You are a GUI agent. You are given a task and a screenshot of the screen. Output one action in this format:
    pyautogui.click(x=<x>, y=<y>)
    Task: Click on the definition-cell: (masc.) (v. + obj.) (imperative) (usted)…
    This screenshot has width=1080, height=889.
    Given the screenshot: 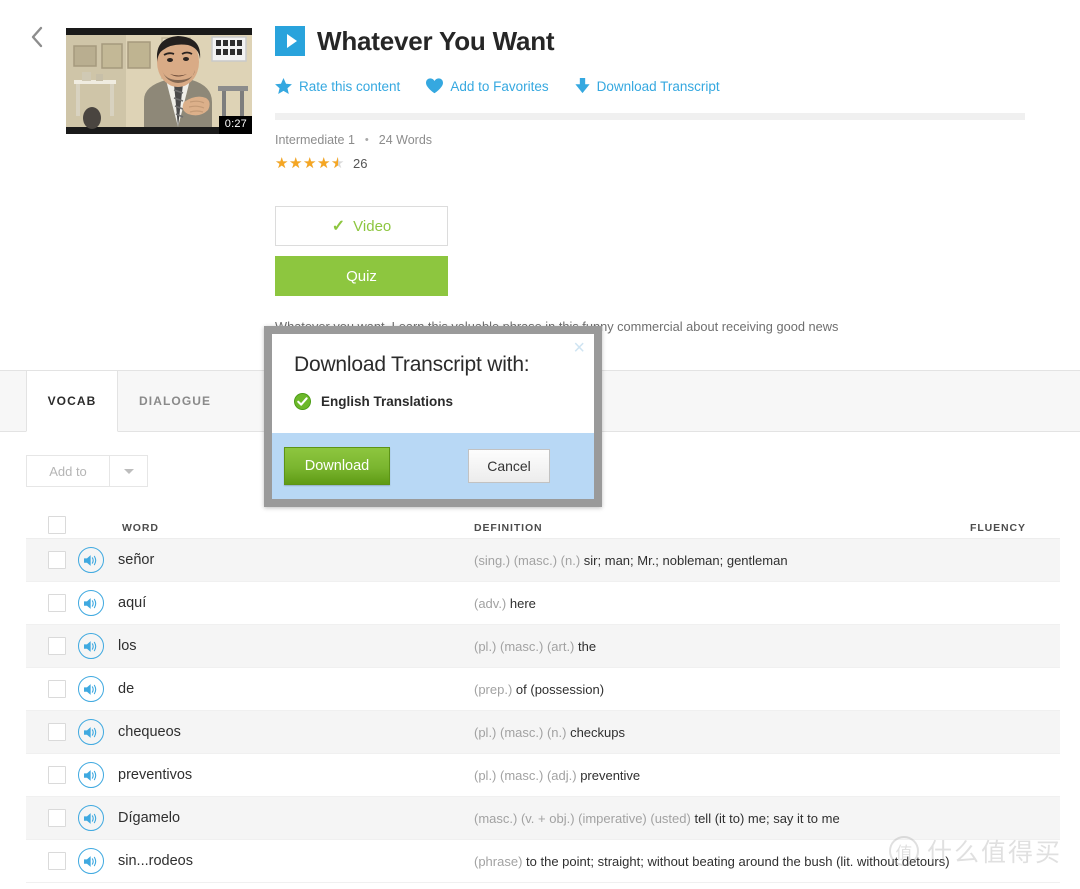 What is the action you would take?
    pyautogui.click(x=722, y=818)
    